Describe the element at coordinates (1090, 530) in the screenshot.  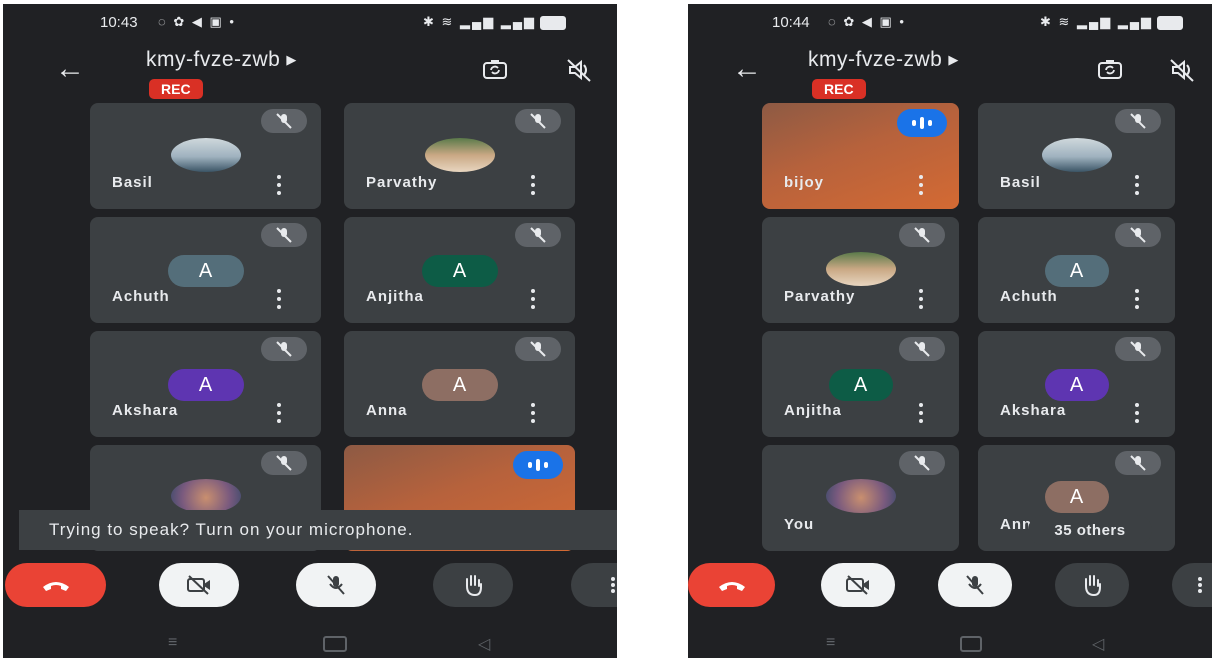
I see `others-count-chip: 35 others` at that location.